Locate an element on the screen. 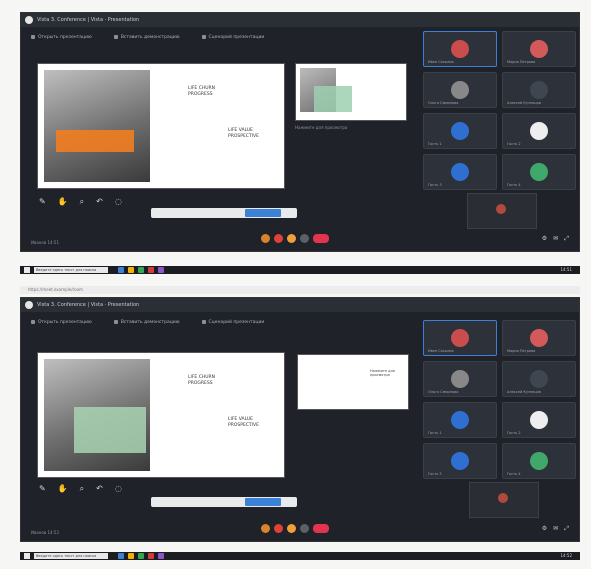 The height and width of the screenshot is (569, 591). slide-photo is located at coordinates (97, 415).